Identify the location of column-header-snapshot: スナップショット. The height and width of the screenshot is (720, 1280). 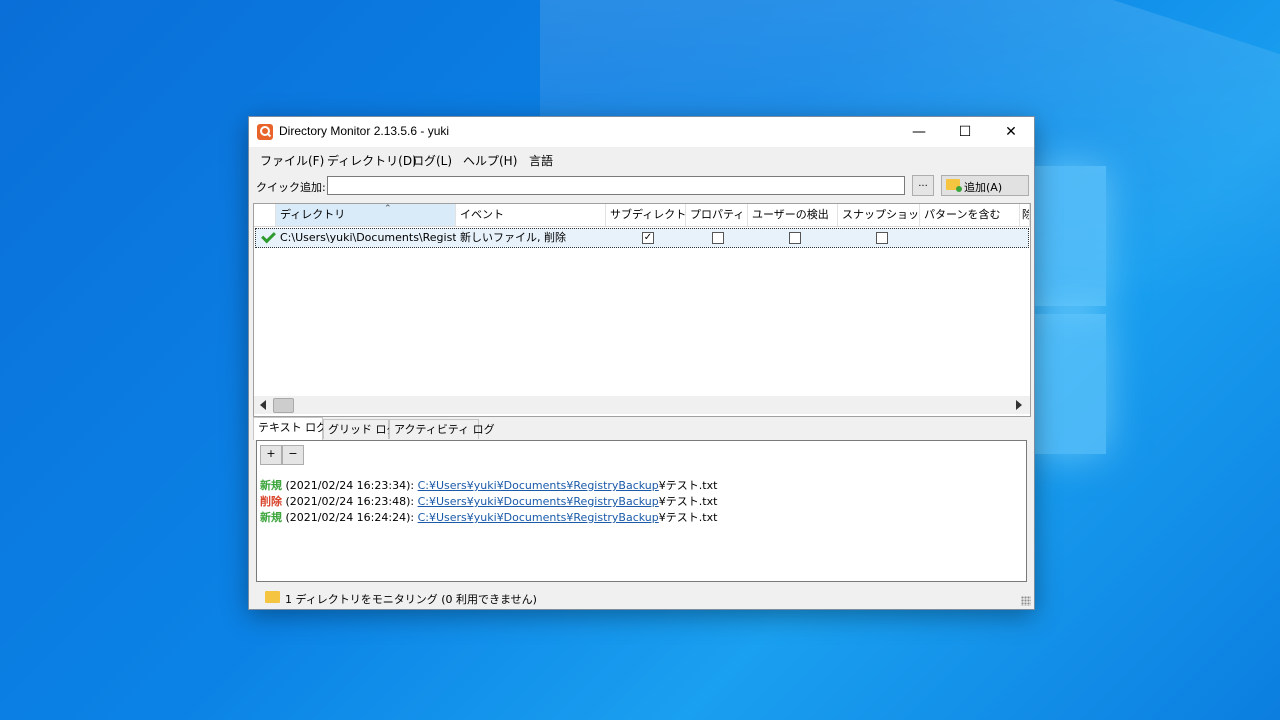
(879, 215).